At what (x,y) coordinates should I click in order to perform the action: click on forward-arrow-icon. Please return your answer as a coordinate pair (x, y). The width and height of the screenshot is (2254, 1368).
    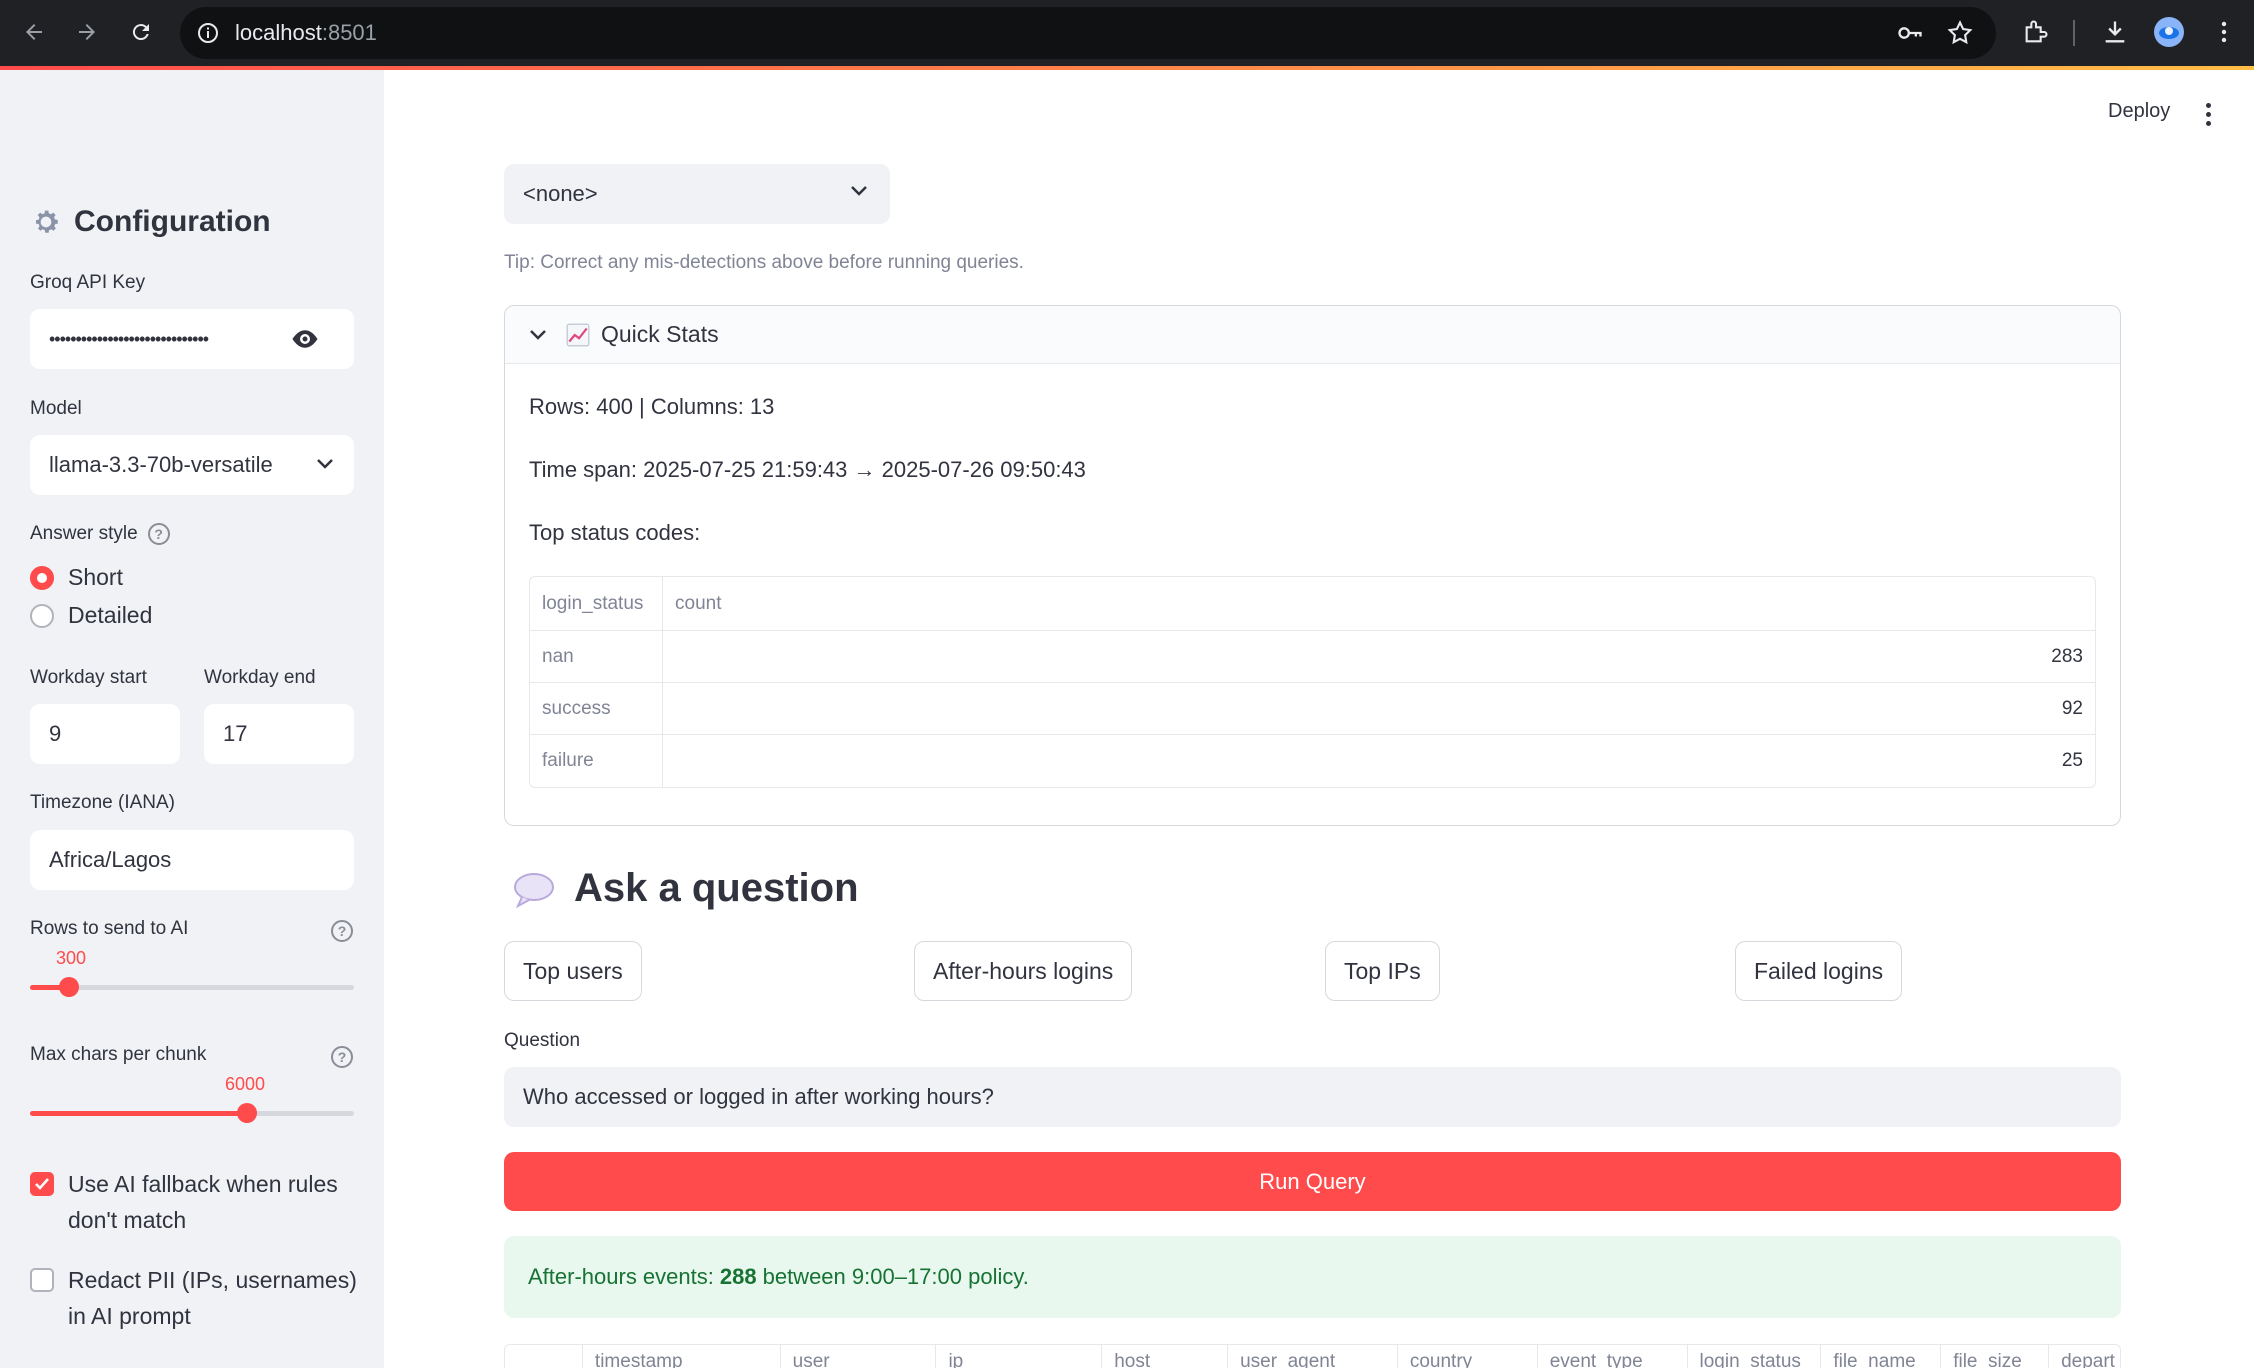
    Looking at the image, I should click on (87, 32).